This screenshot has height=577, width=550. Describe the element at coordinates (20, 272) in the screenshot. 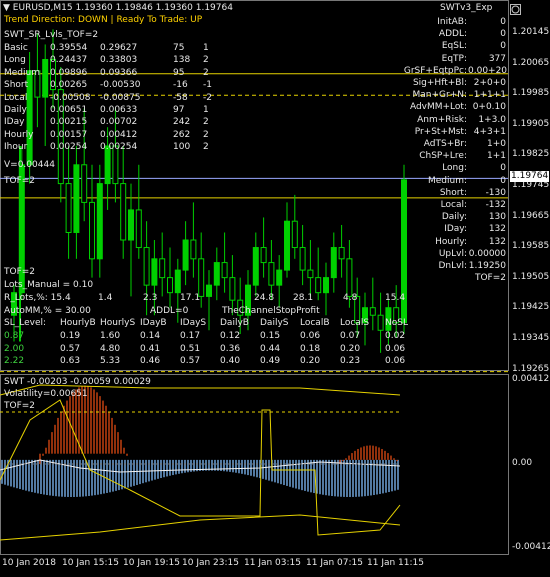

I see `tof-lower: TOF=2` at that location.